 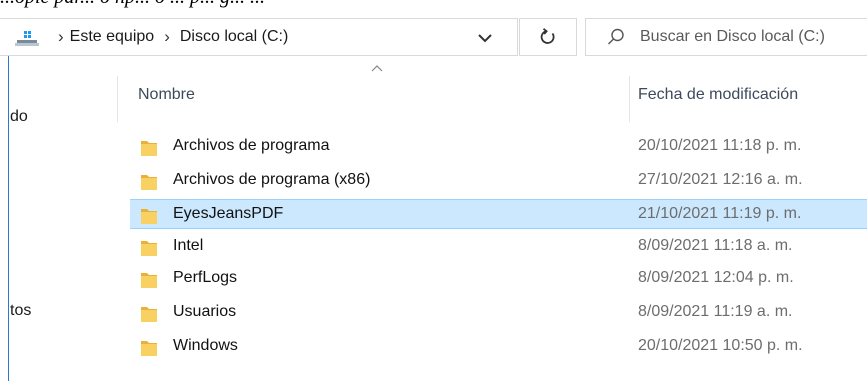 I want to click on file-row: PerfLogs 8/09/2021 12:04 p. m., so click(x=498, y=279).